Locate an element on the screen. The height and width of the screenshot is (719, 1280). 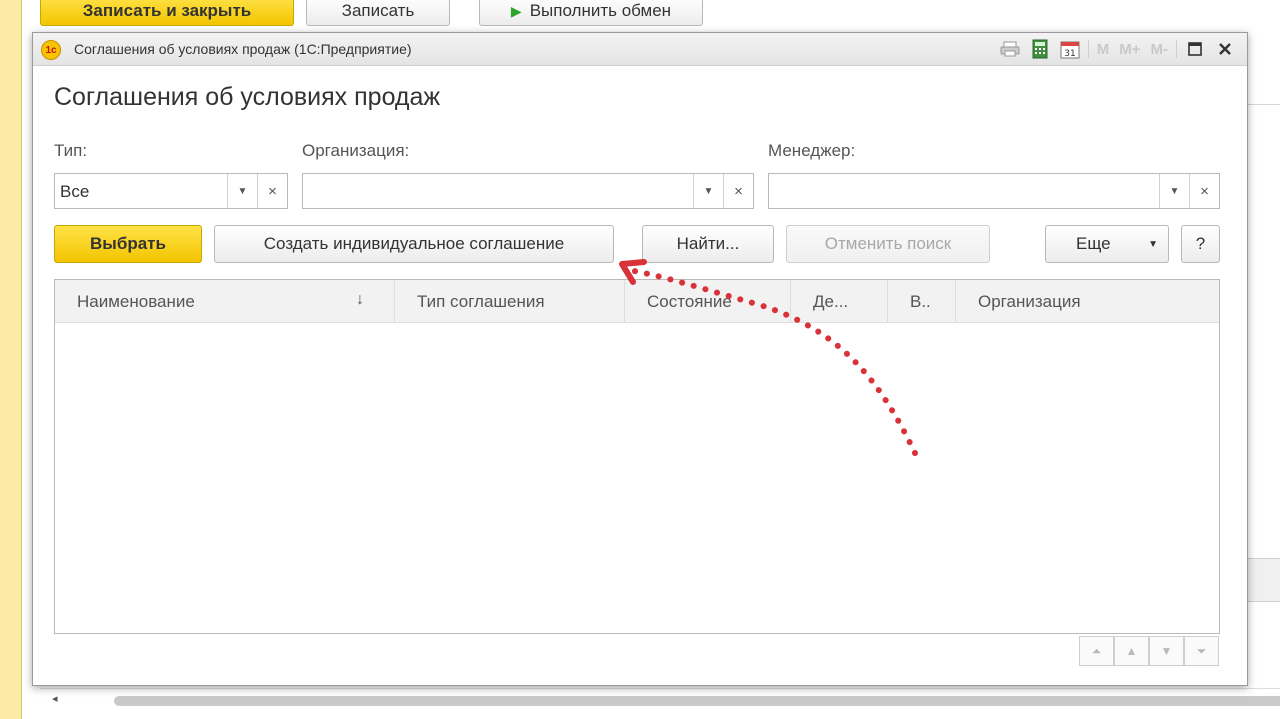
play-icon: ▶ is located at coordinates (516, 10).